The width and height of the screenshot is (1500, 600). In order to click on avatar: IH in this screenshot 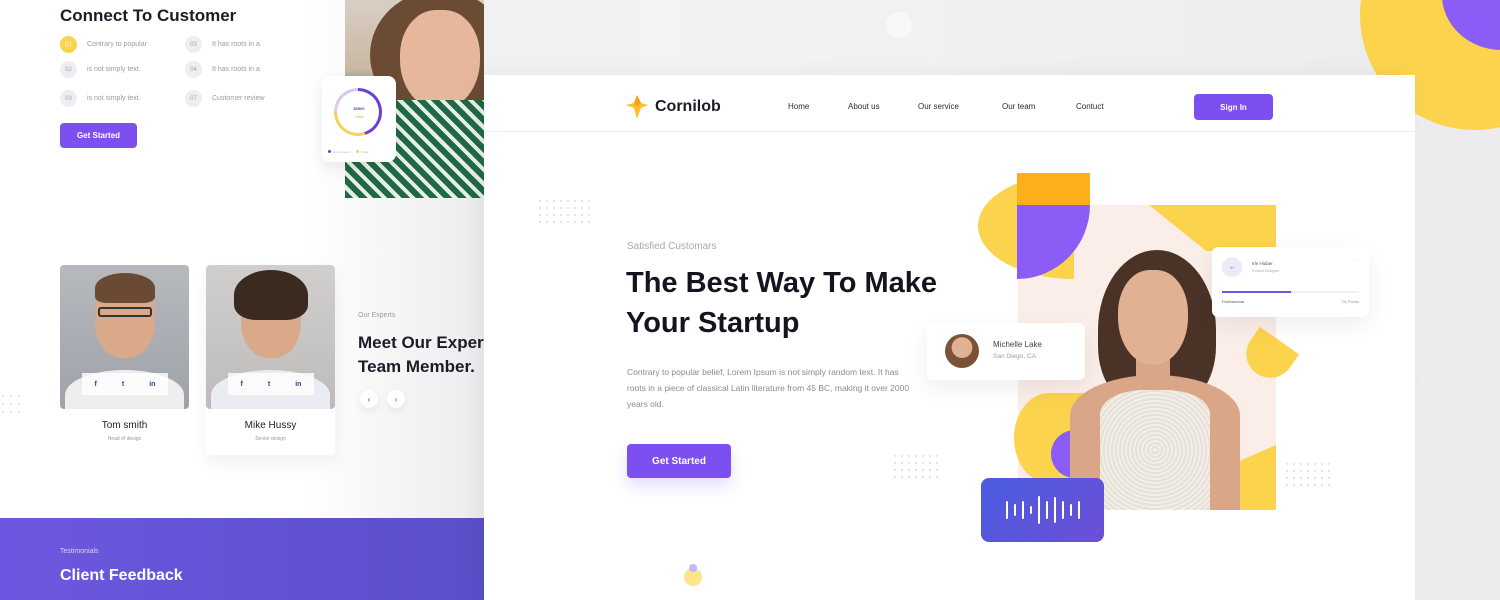, I will do `click(1232, 267)`.